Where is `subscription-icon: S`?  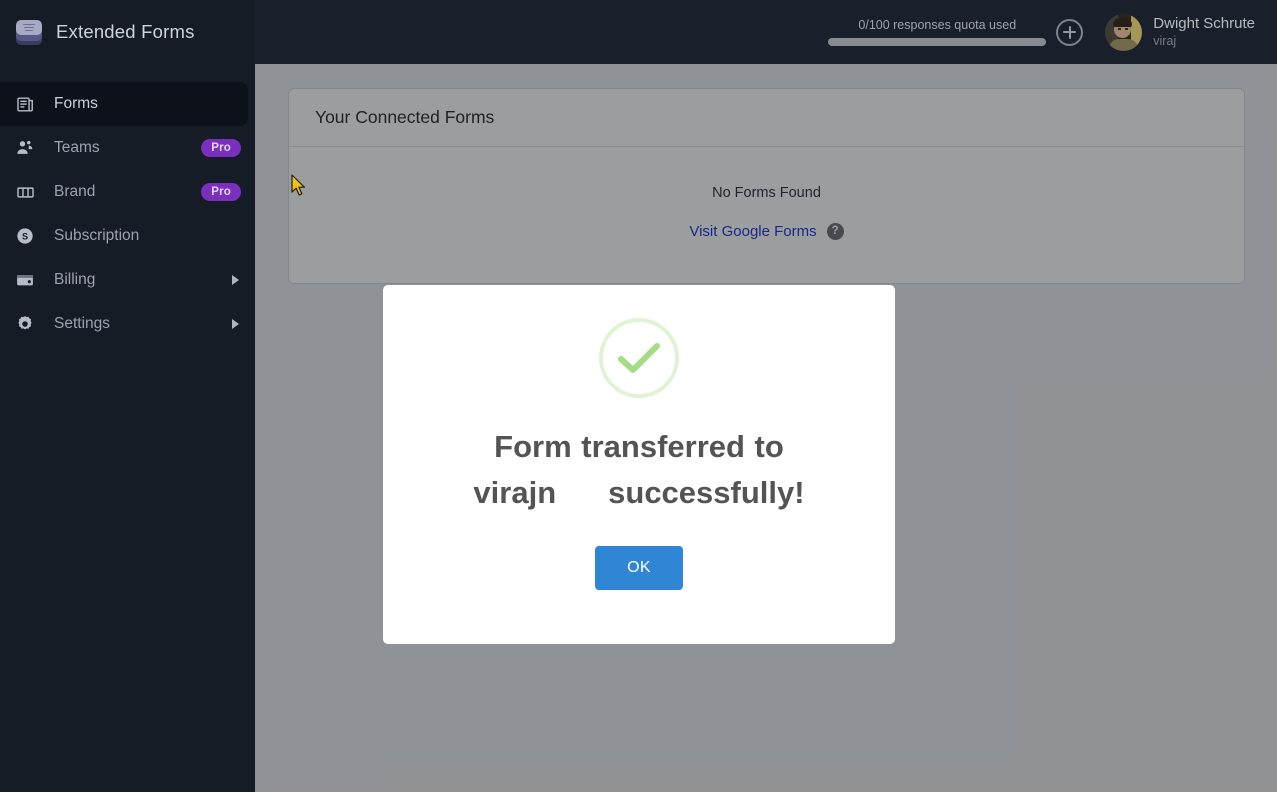
subscription-icon: S is located at coordinates (25, 236).